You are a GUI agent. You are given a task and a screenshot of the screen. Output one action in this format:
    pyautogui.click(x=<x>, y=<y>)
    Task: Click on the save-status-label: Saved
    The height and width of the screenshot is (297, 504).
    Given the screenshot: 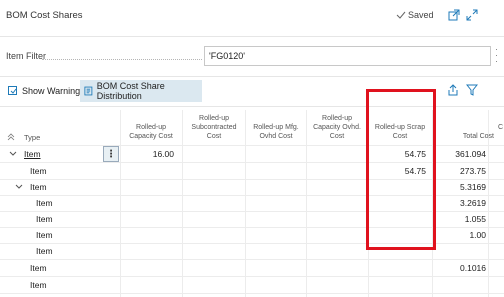 What is the action you would take?
    pyautogui.click(x=421, y=15)
    